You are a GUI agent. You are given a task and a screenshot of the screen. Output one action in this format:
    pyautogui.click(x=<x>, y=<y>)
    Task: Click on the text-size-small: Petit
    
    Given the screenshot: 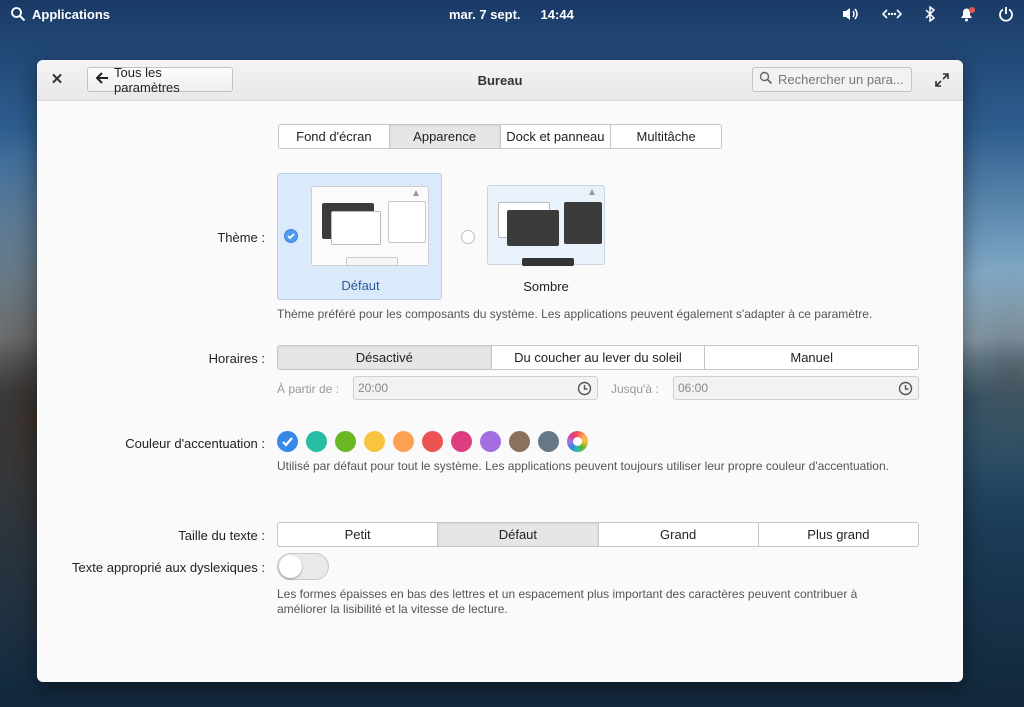 What is the action you would take?
    pyautogui.click(x=358, y=534)
    